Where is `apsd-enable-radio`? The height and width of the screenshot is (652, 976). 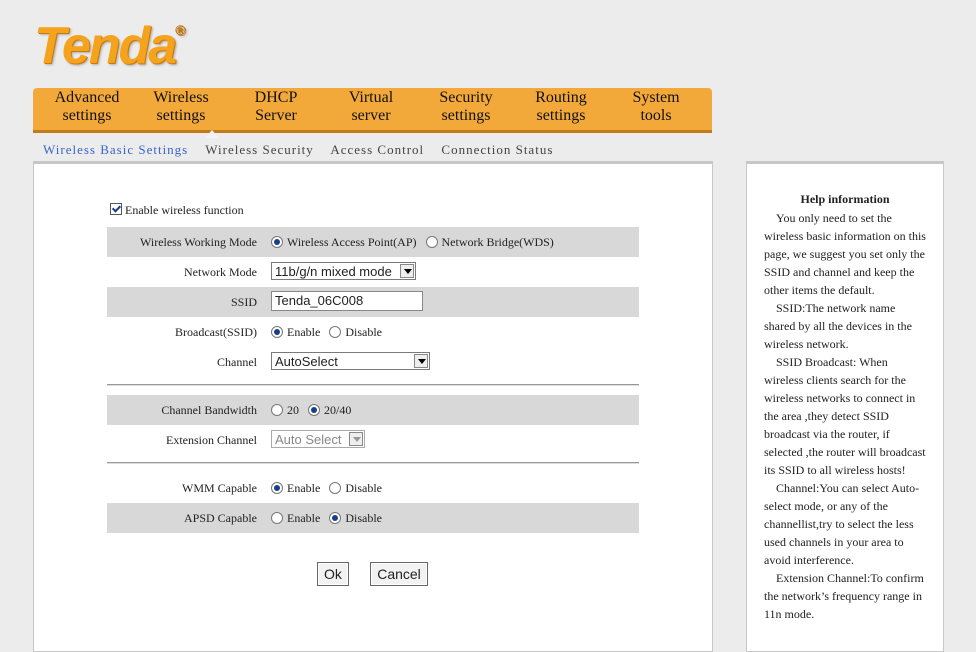
apsd-enable-radio is located at coordinates (277, 518).